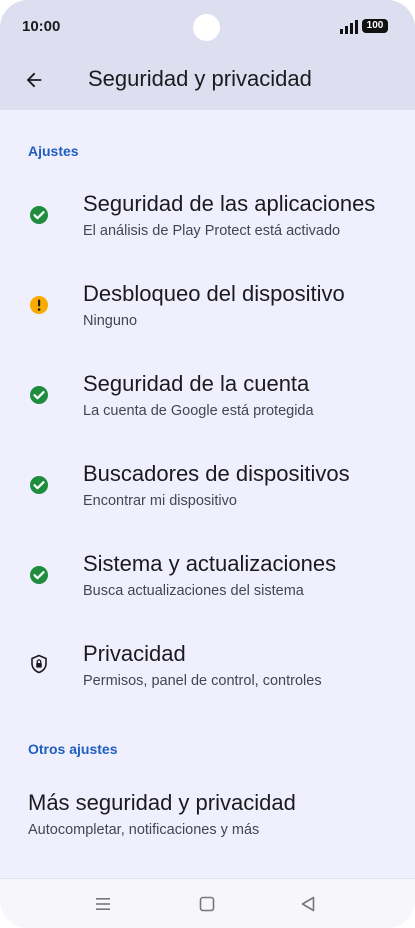 Image resolution: width=415 pixels, height=928 pixels. What do you see at coordinates (144, 830) in the screenshot?
I see `setting-item-subtitle: Autocompletar, notificaciones y más` at bounding box center [144, 830].